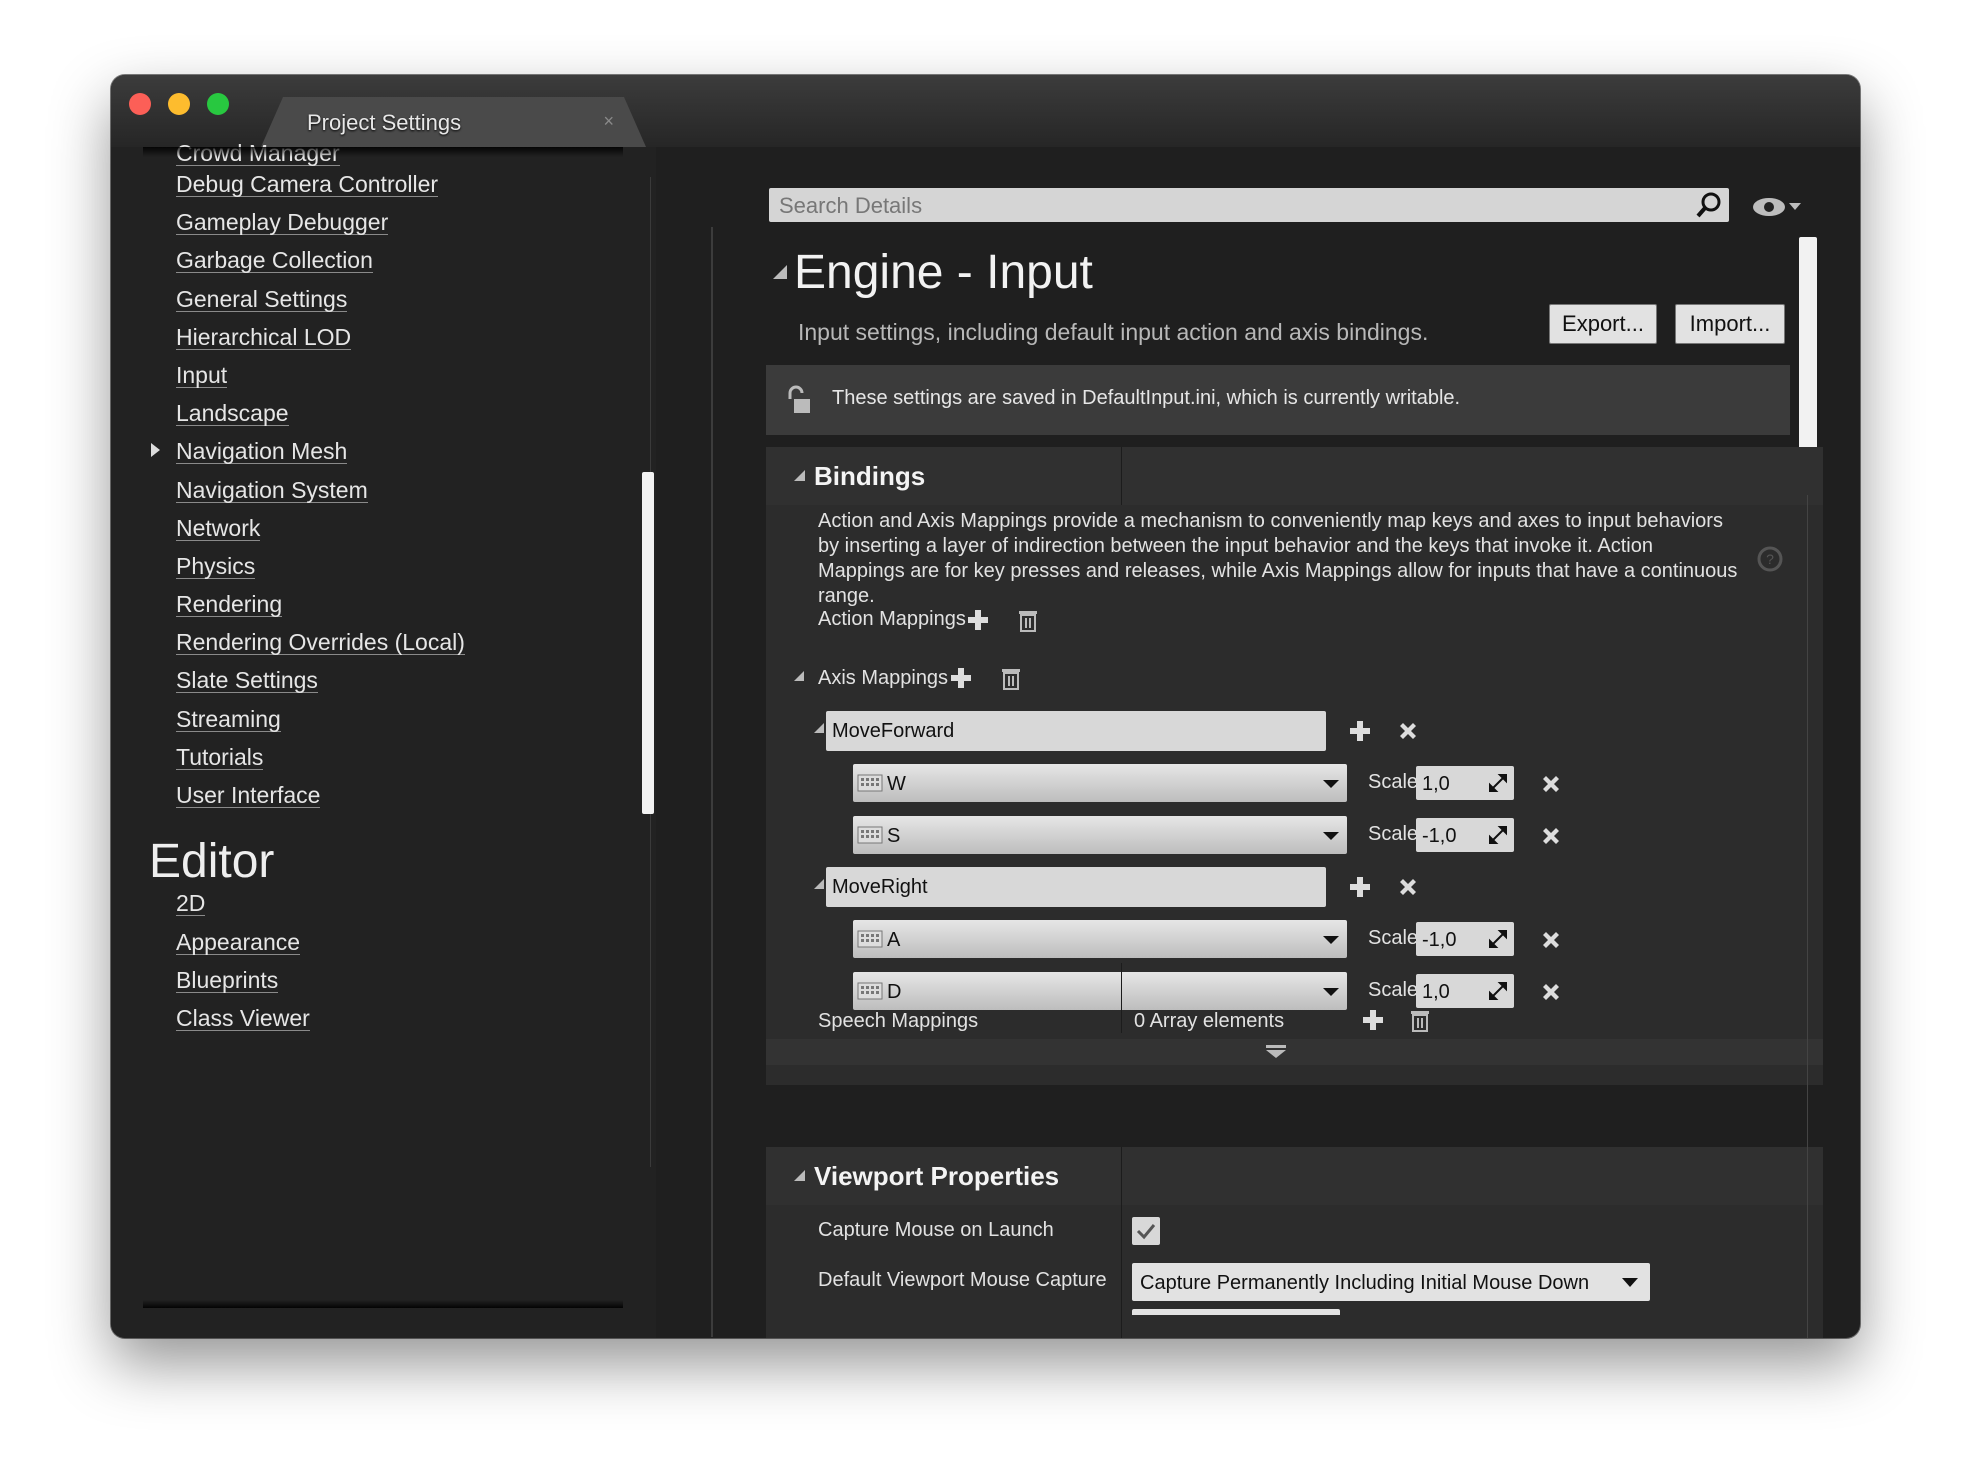 The width and height of the screenshot is (1970, 1484). Describe the element at coordinates (238, 942) in the screenshot. I see `sidebar-item-appearance: Appearance` at that location.